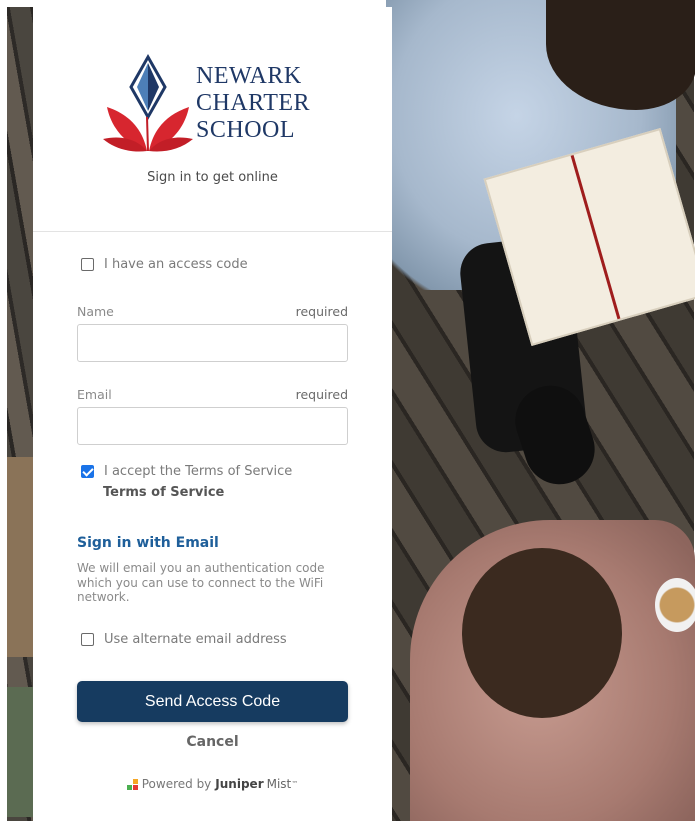 This screenshot has width=695, height=821. I want to click on mist-brand: Mist, so click(279, 784).